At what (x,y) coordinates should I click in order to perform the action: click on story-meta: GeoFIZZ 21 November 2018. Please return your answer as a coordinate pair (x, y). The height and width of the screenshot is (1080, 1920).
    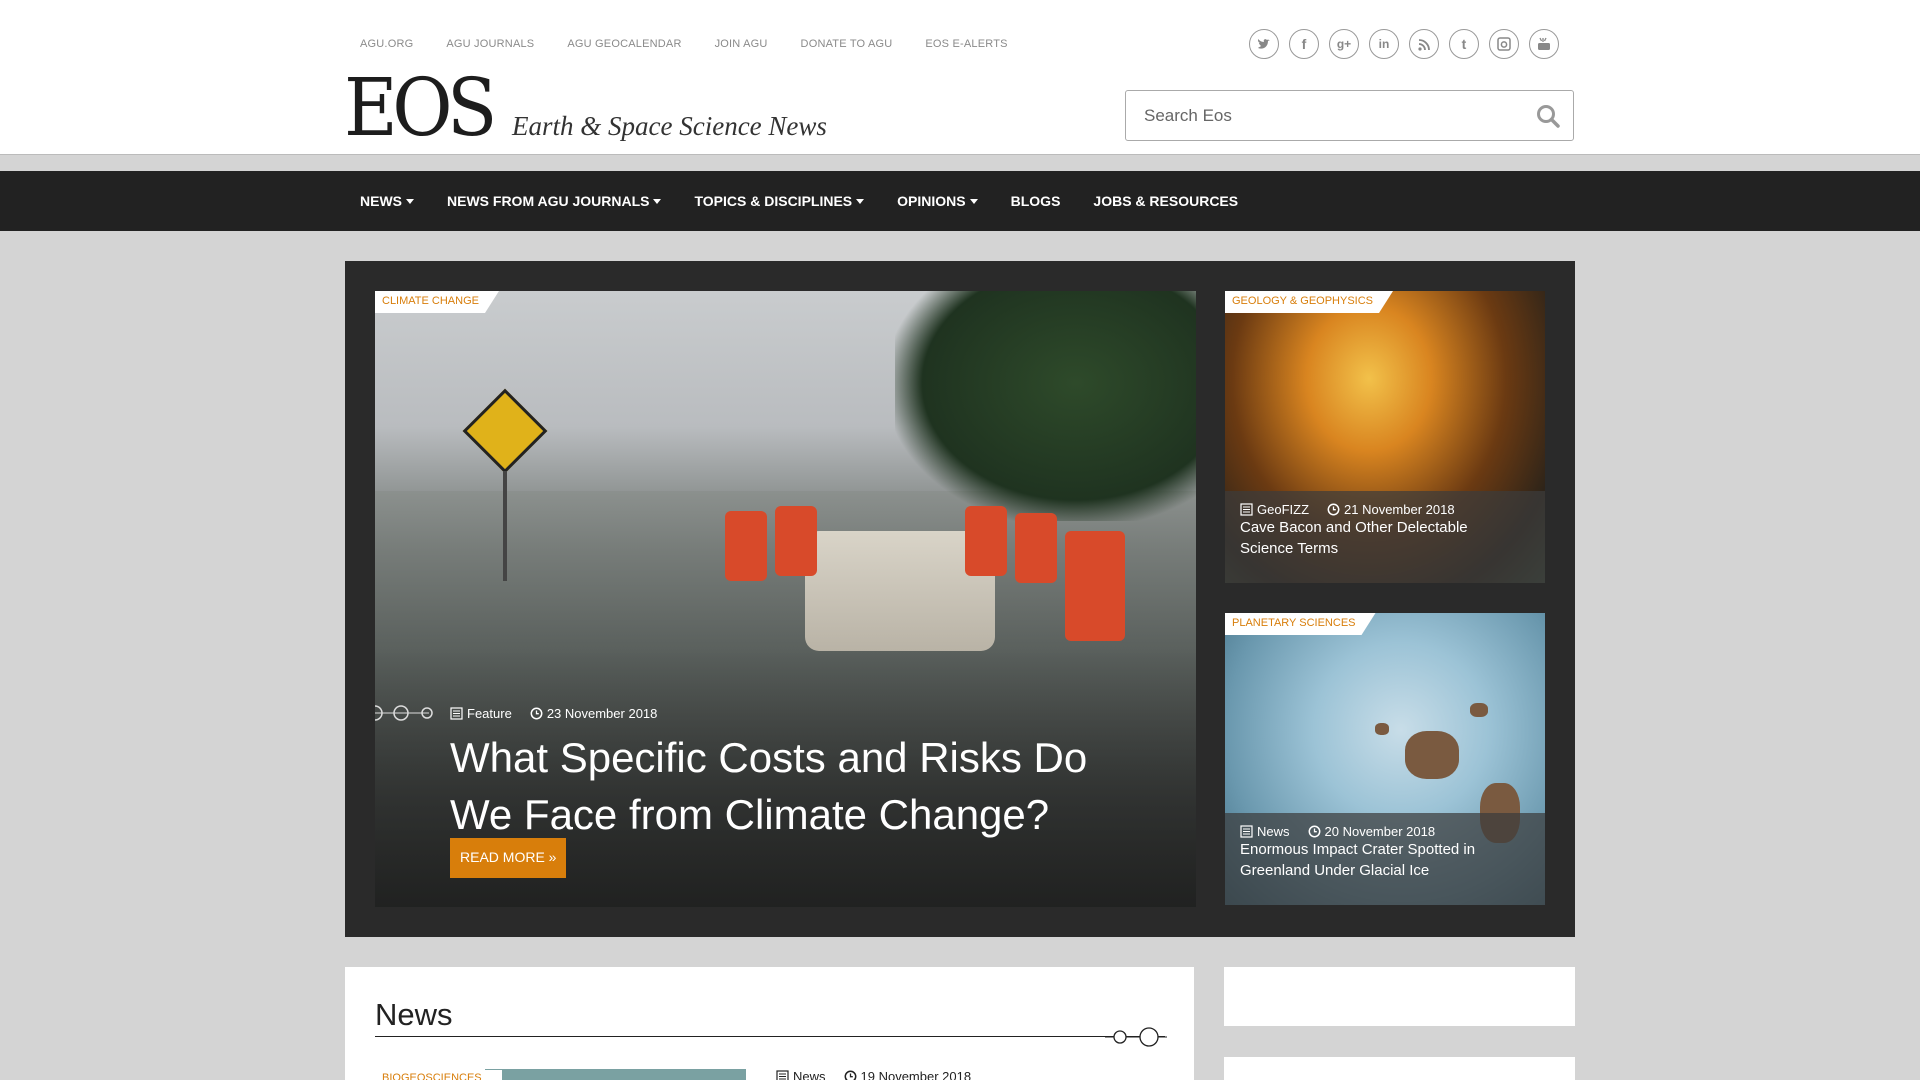
    Looking at the image, I should click on (1347, 509).